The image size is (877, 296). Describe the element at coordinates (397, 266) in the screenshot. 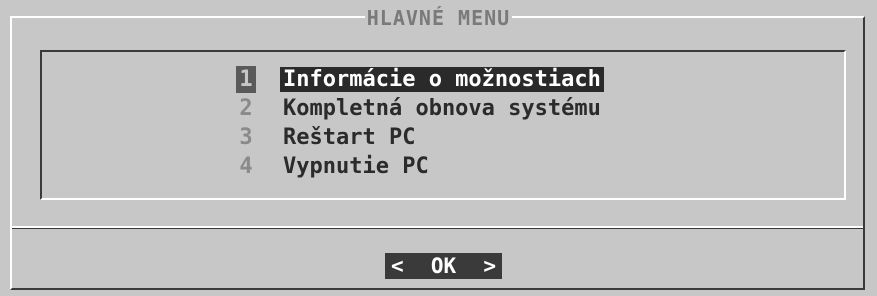

I see `ok-left-arrow: <` at that location.